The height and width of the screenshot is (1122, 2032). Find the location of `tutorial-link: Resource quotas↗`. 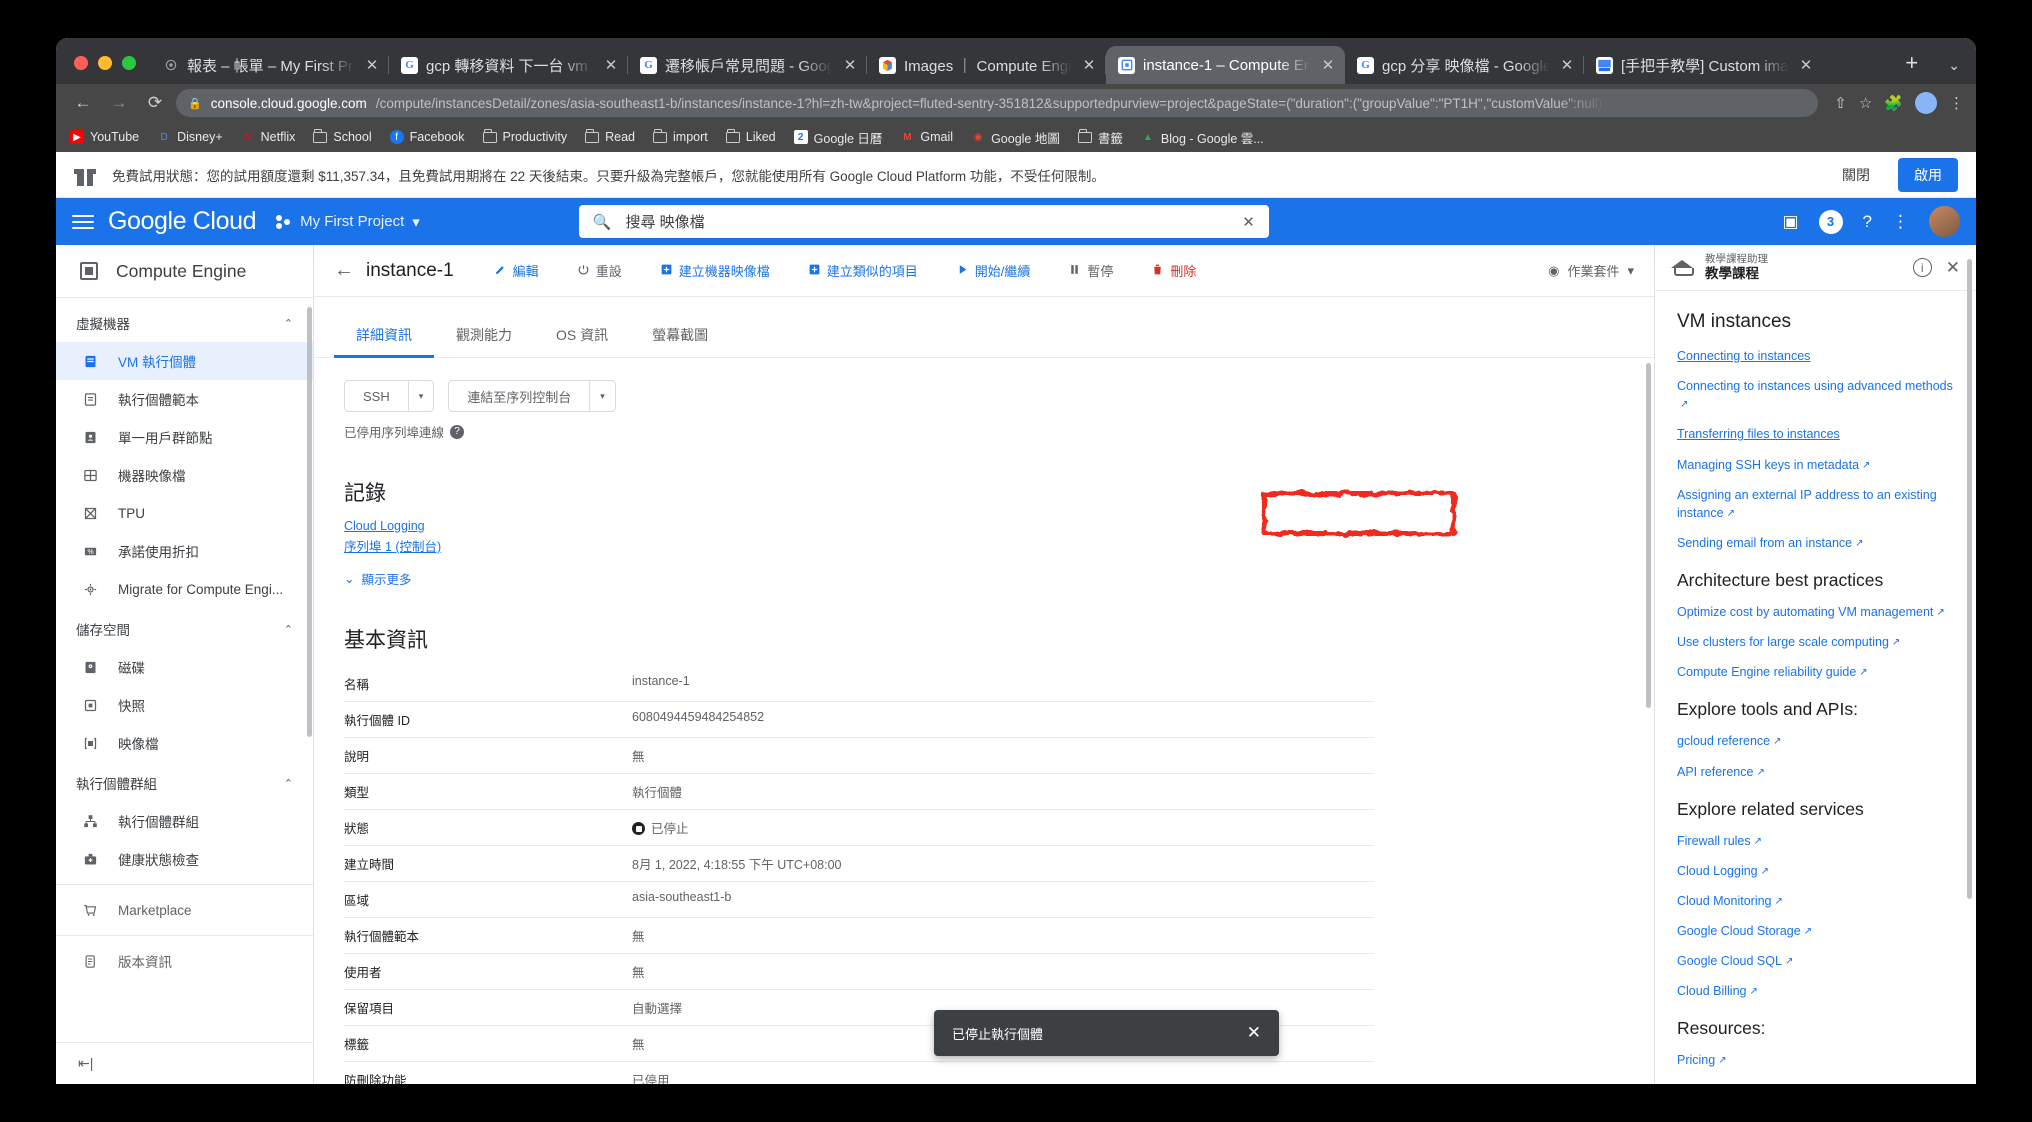

tutorial-link: Resource quotas↗ is located at coordinates (1815, 1083).